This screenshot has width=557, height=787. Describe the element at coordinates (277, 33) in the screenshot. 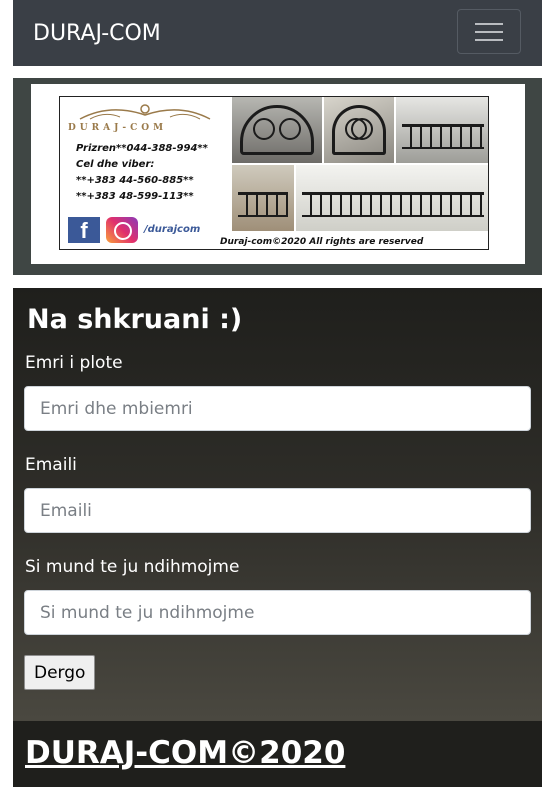

I see `navbar: DURAJ-COM` at that location.